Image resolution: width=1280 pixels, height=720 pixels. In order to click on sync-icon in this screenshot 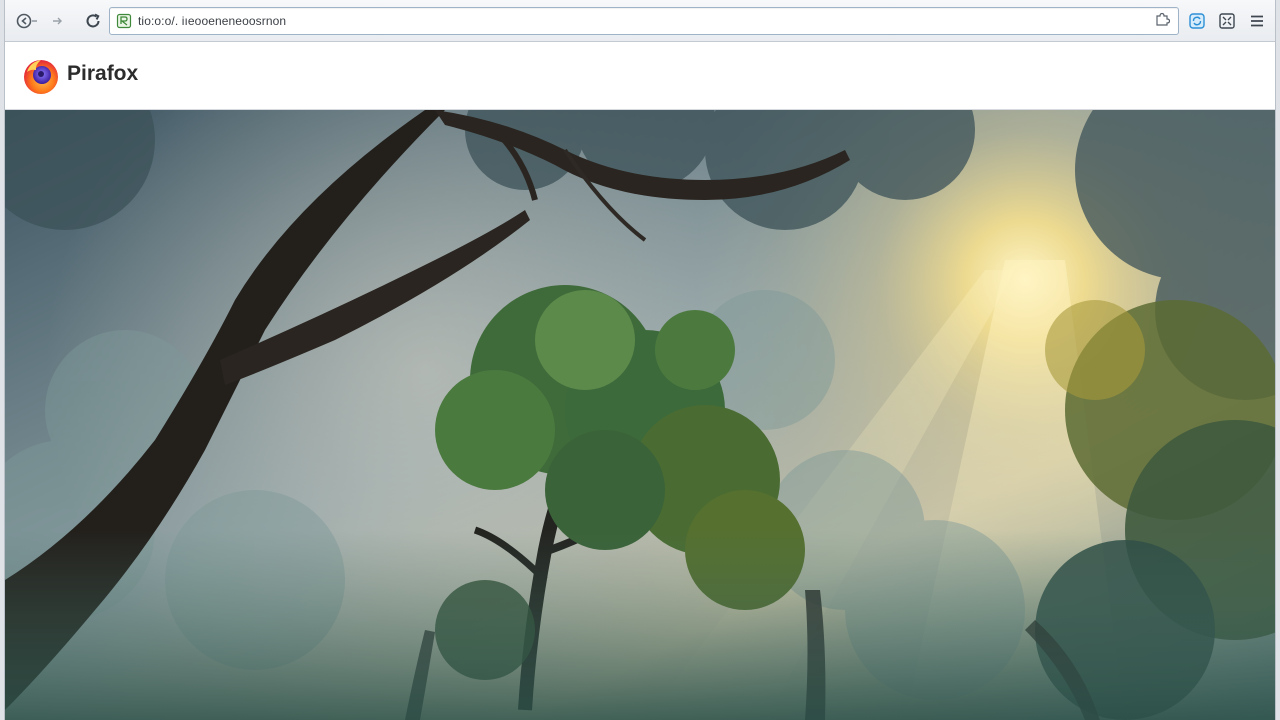, I will do `click(1197, 21)`.